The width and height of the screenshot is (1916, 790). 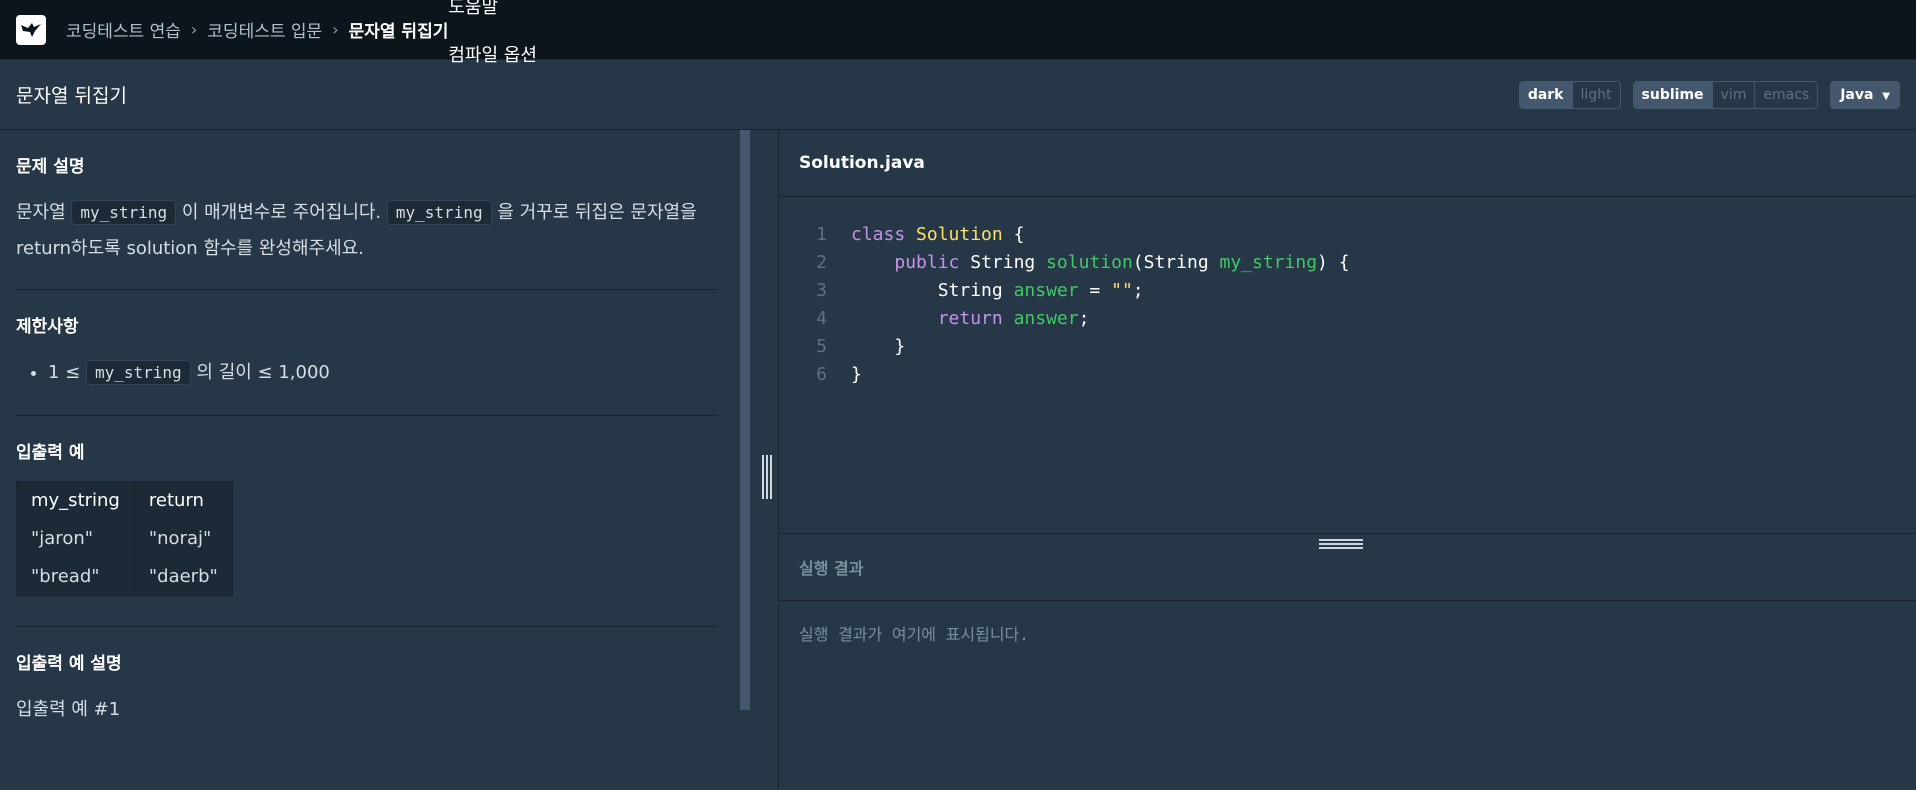 I want to click on io-heading: 입출력 예, so click(x=50, y=453).